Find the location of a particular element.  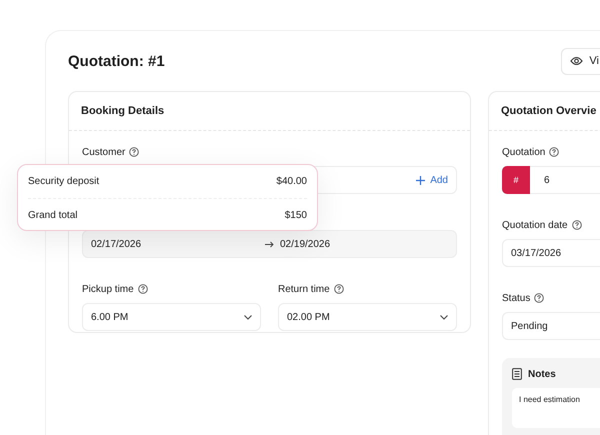

summary-value: $40.00 is located at coordinates (291, 181).